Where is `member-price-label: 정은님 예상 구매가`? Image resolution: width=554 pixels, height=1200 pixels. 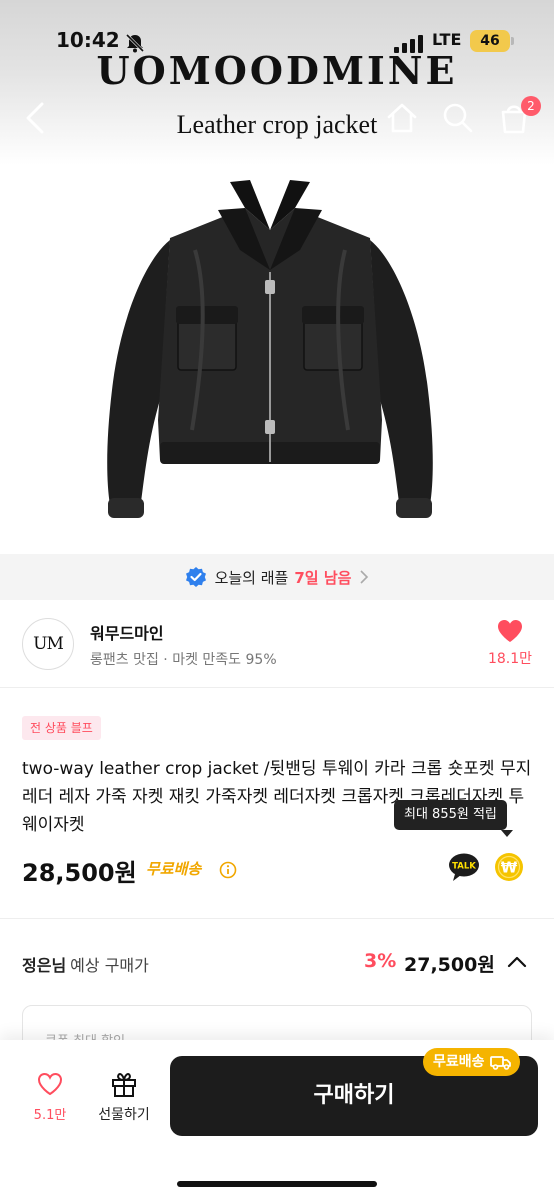
member-price-label: 정은님 예상 구매가 is located at coordinates (85, 964).